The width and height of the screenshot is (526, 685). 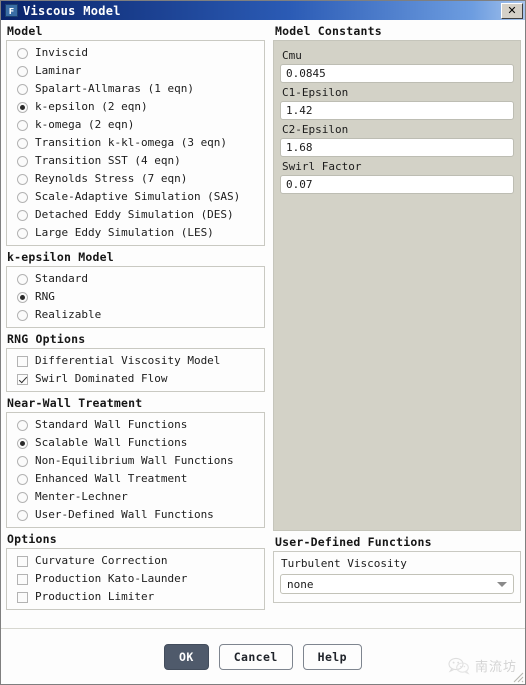 What do you see at coordinates (315, 129) in the screenshot?
I see `constant-label: C2-Epsilon` at bounding box center [315, 129].